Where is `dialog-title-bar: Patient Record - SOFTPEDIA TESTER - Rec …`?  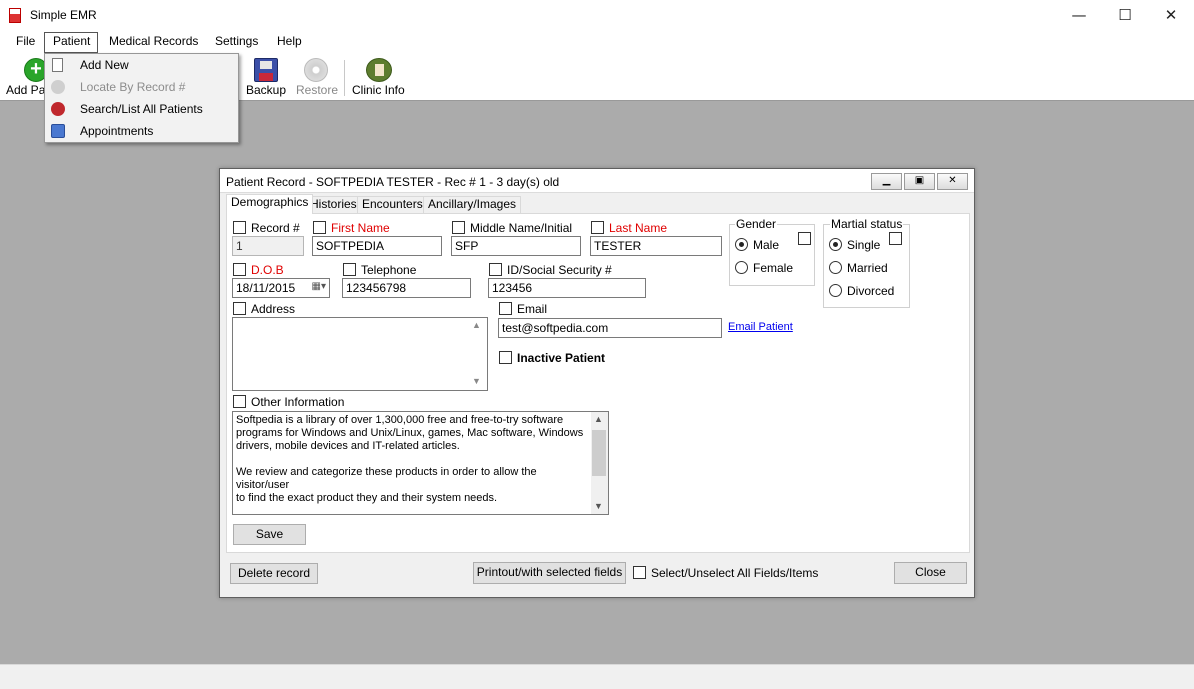
dialog-title-bar: Patient Record - SOFTPEDIA TESTER - Rec … is located at coordinates (597, 181).